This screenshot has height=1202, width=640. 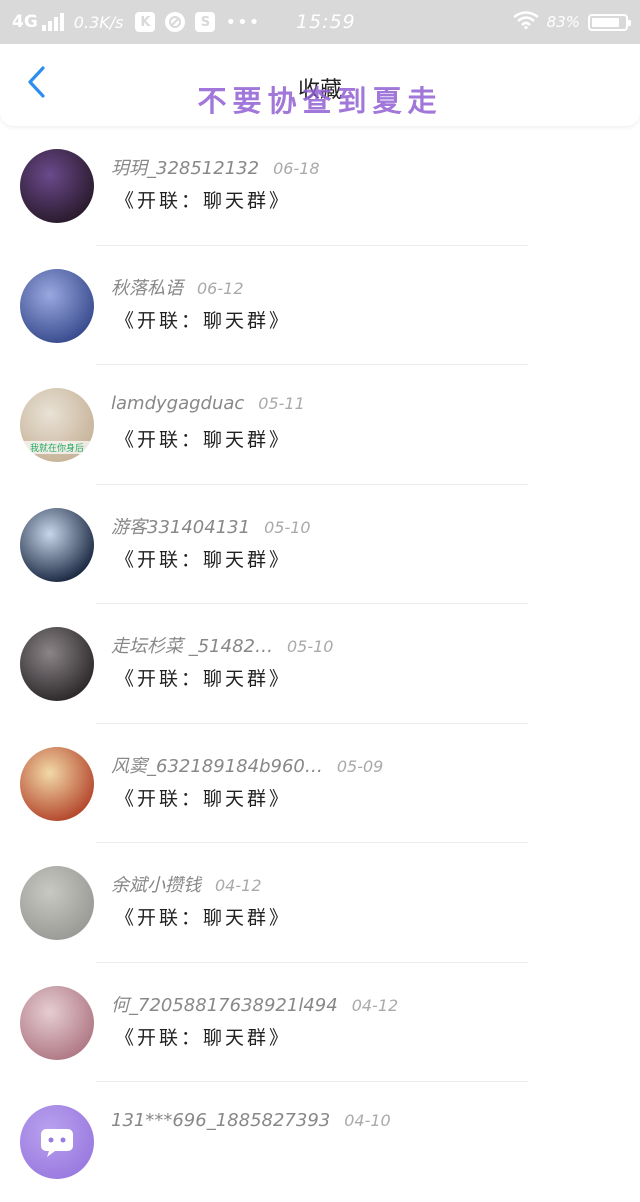 What do you see at coordinates (281, 403) in the screenshot?
I see `item-date: 05-11` at bounding box center [281, 403].